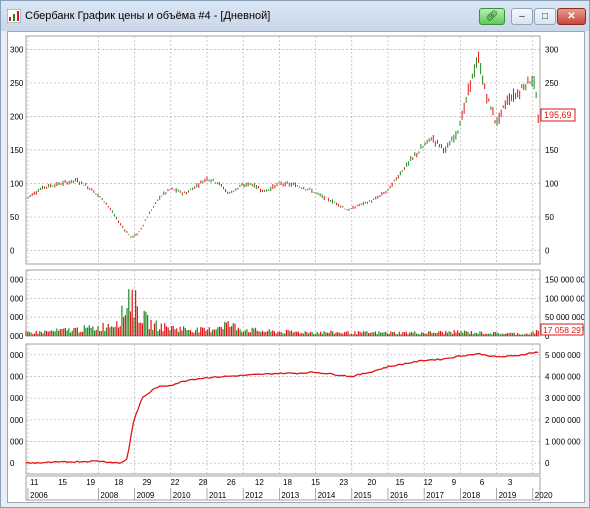  What do you see at coordinates (549, 217) in the screenshot?
I see `price-tick-right: 50` at bounding box center [549, 217].